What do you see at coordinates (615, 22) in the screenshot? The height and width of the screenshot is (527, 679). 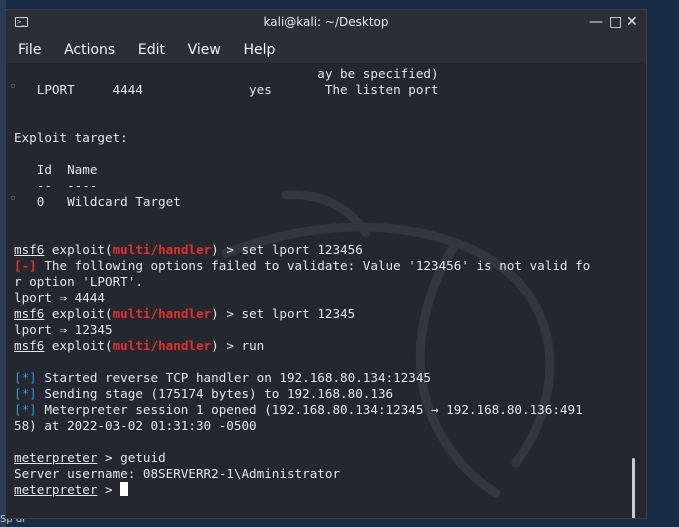 I see `maximize-icon: □` at bounding box center [615, 22].